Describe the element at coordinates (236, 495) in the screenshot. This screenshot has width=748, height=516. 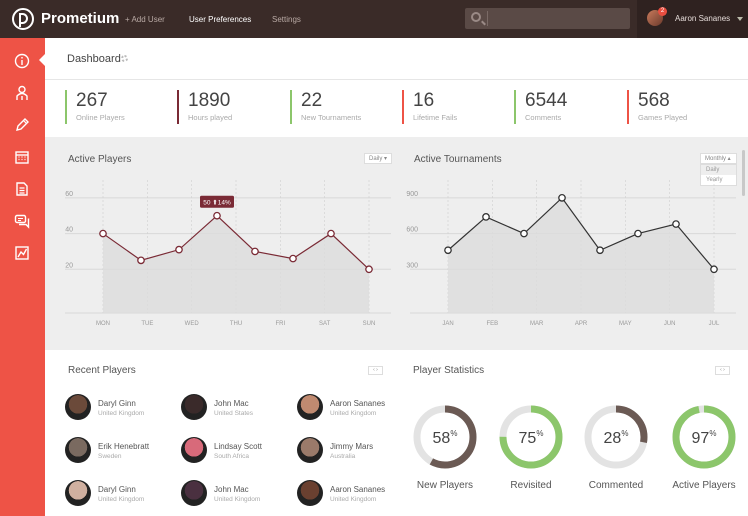
I see `list-item: John Mac United Kingdom` at that location.